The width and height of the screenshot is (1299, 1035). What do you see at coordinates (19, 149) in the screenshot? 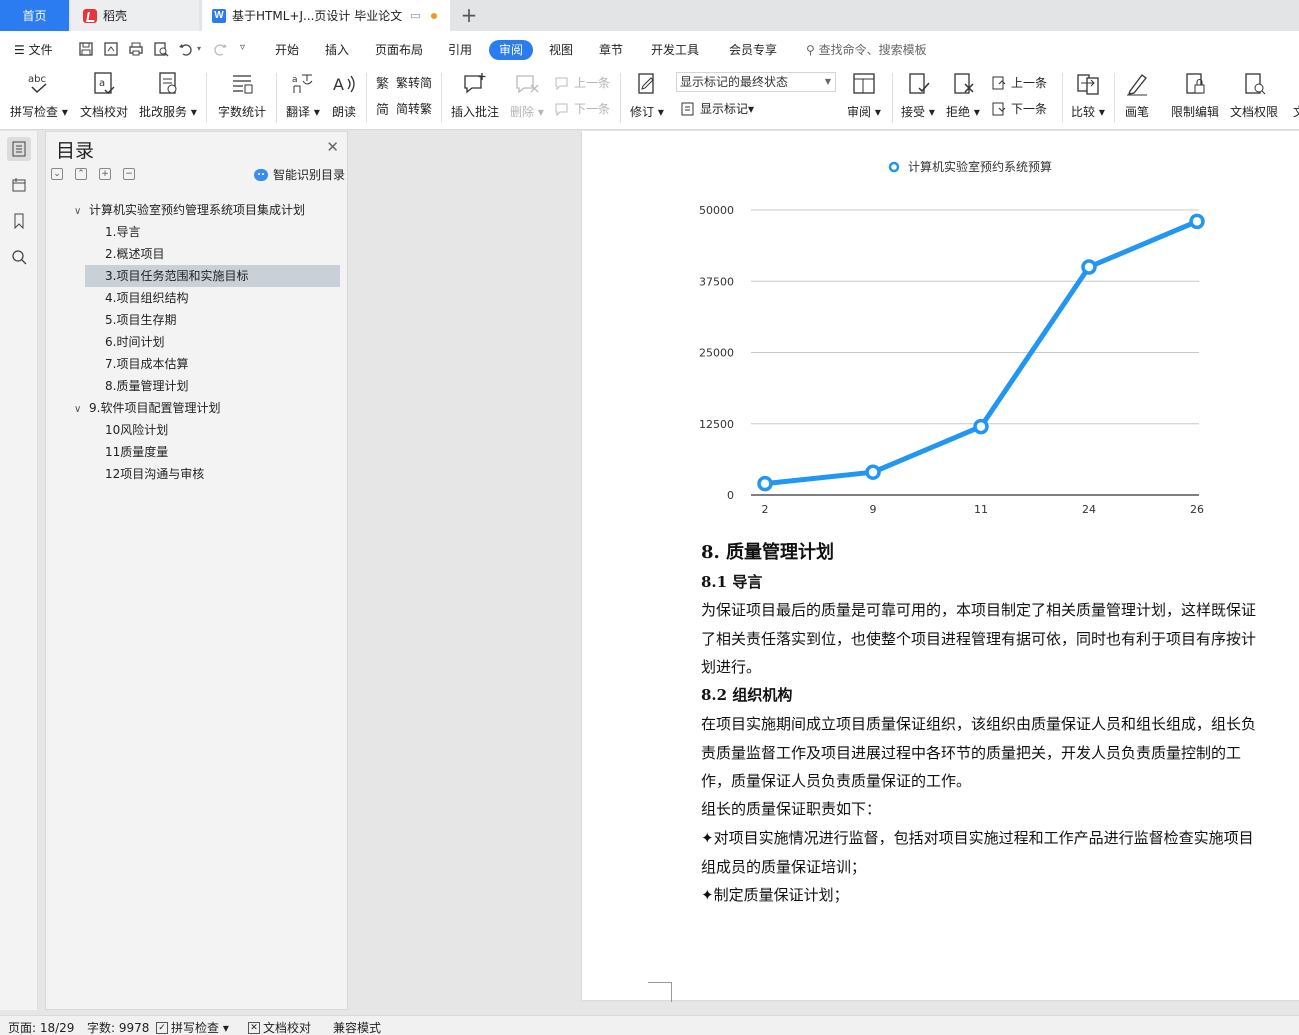
I see `outline-icon` at bounding box center [19, 149].